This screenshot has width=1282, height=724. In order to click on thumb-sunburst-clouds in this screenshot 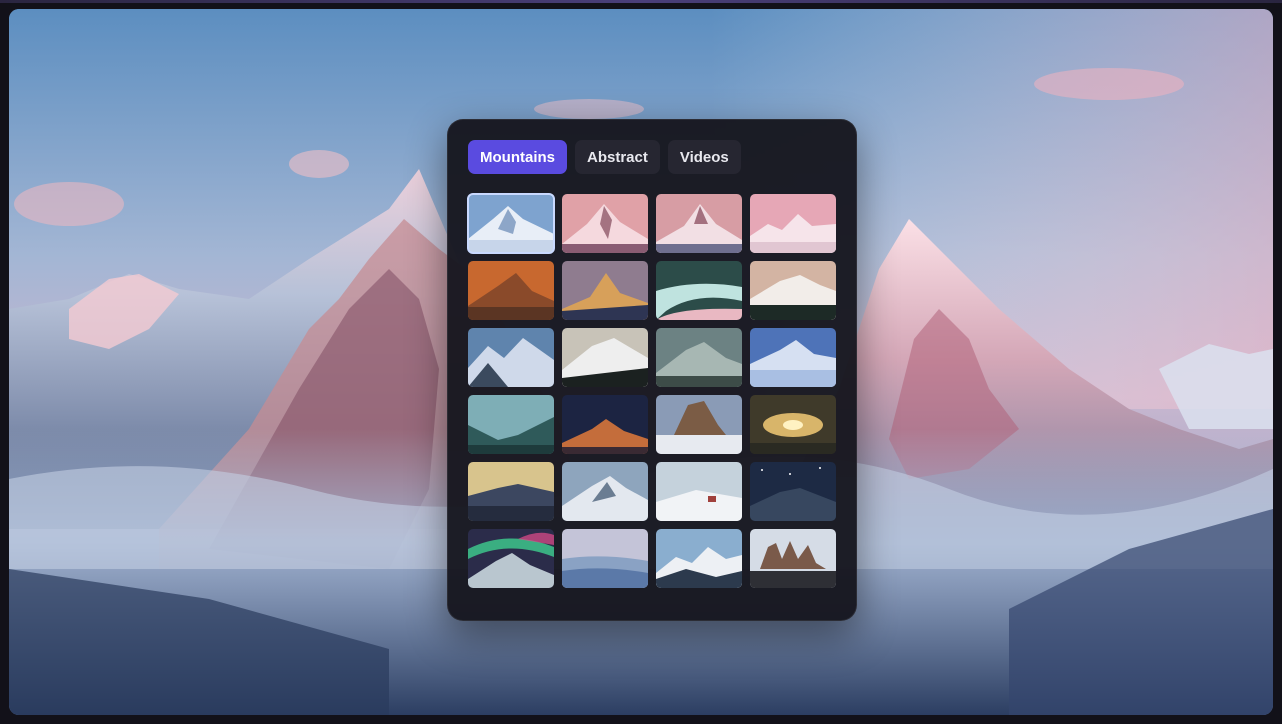, I will do `click(793, 424)`.